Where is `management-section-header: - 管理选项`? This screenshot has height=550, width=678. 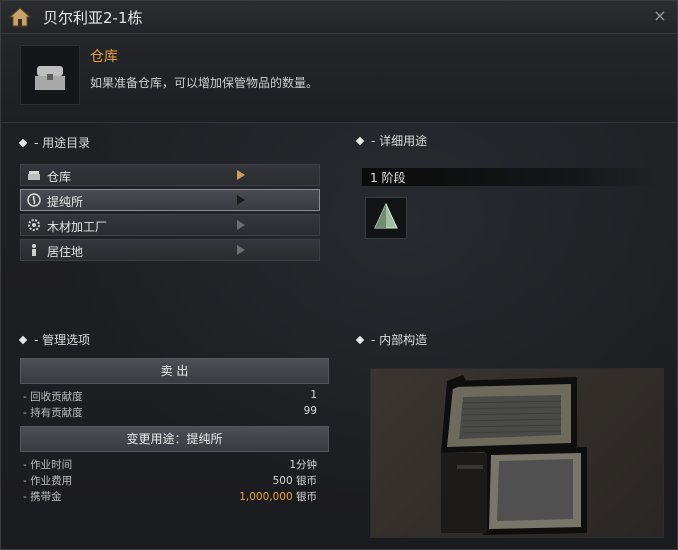
management-section-header: - 管理选项 is located at coordinates (54, 339).